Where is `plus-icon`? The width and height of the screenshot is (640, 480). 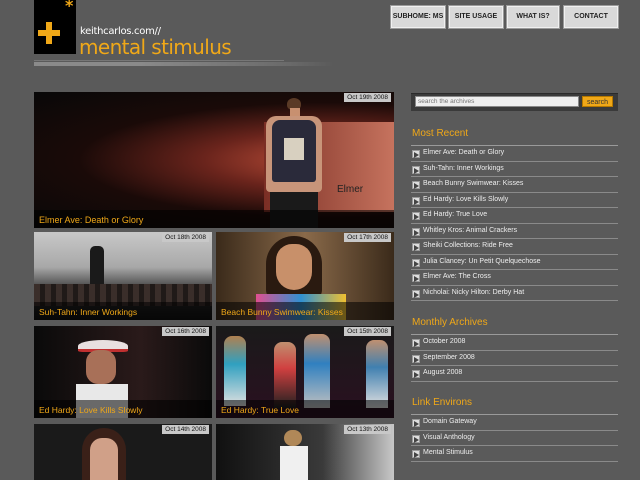
plus-icon is located at coordinates (49, 33).